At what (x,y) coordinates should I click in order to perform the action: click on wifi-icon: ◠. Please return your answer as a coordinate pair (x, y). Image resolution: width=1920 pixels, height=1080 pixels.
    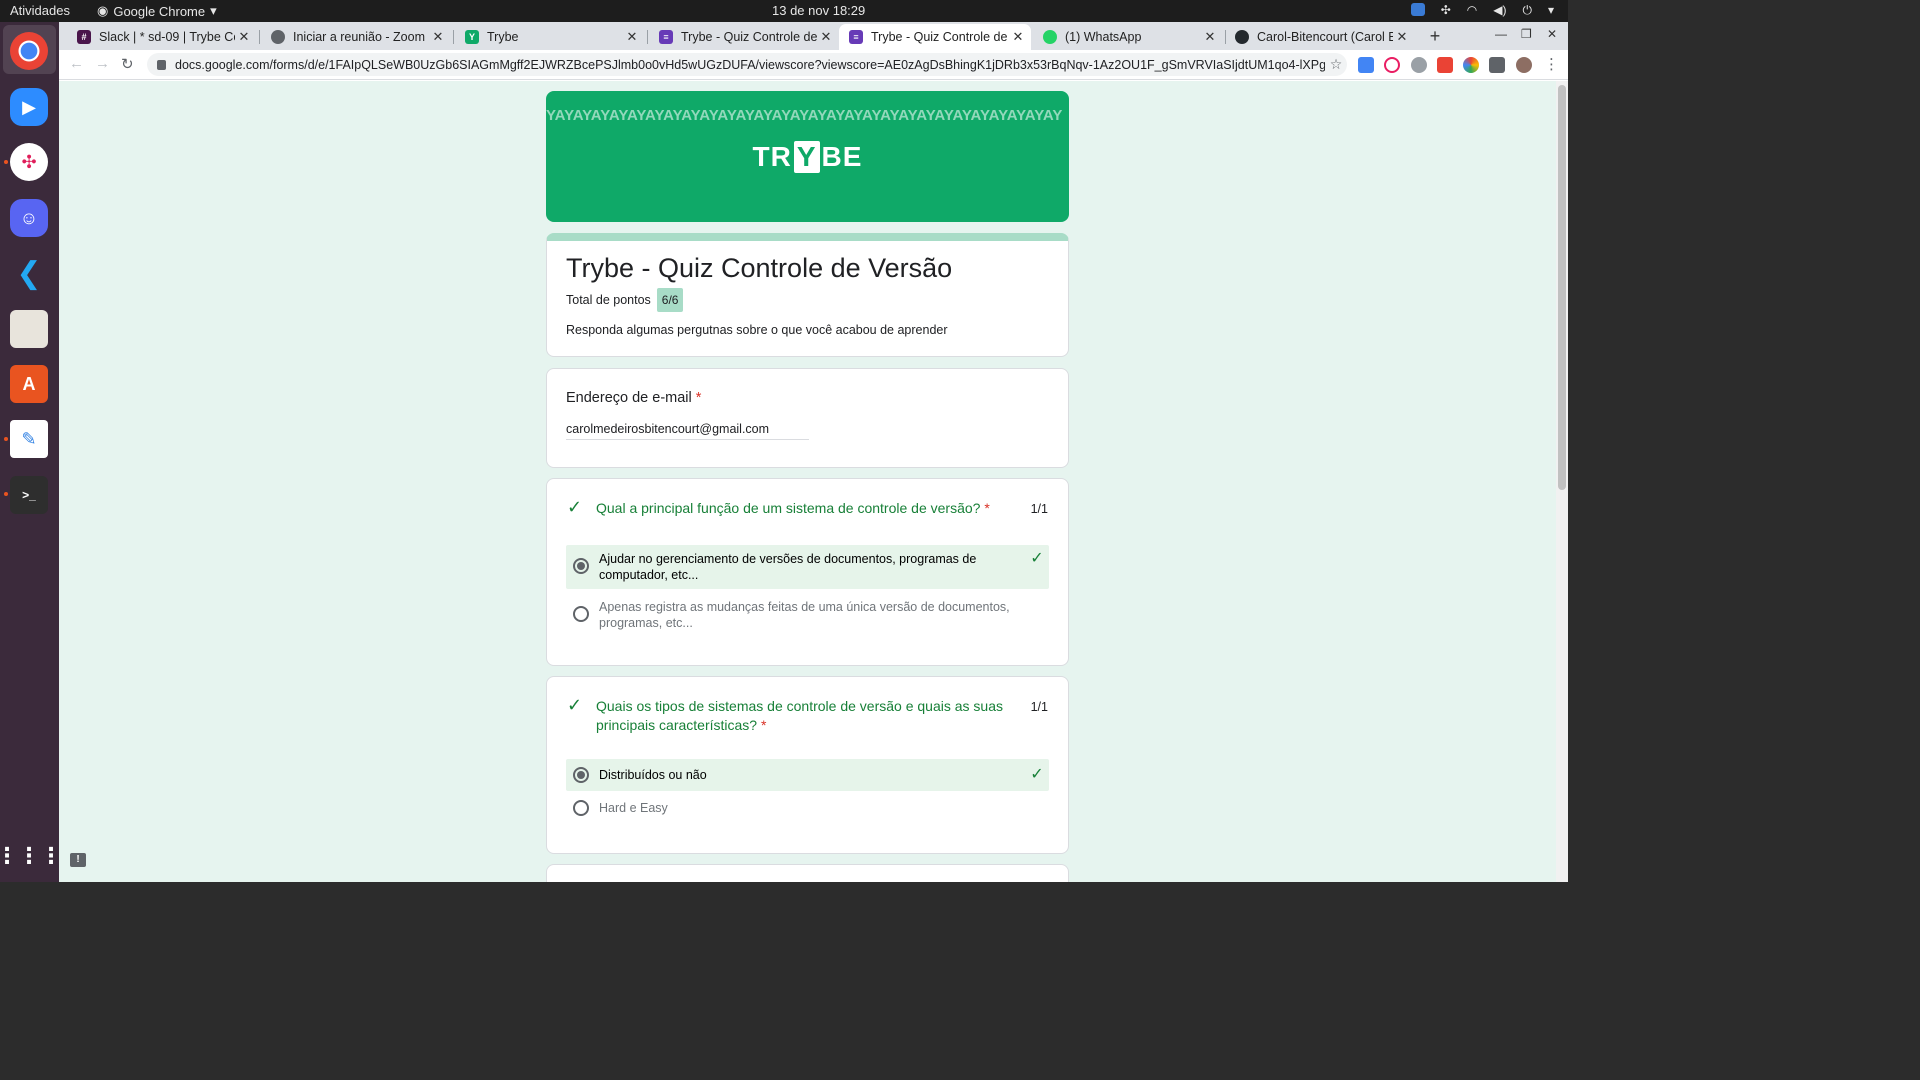
    Looking at the image, I should click on (1472, 10).